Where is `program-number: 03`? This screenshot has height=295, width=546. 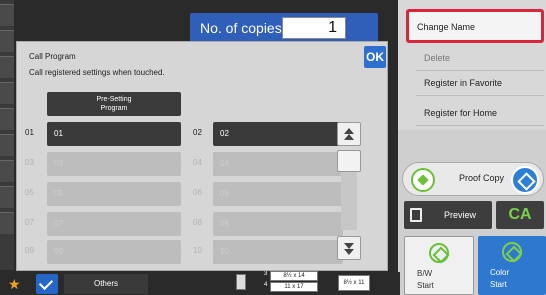
program-number: 03 is located at coordinates (29, 162).